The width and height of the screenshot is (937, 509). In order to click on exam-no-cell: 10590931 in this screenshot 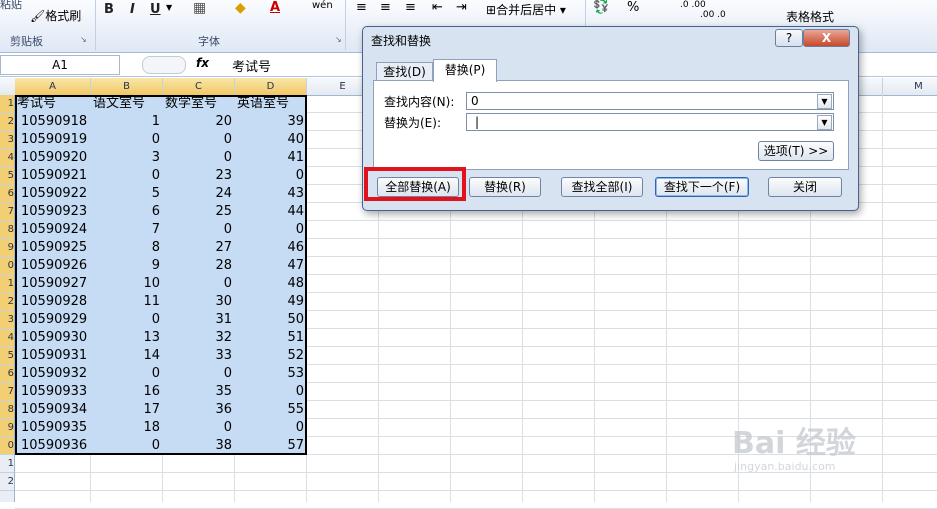, I will do `click(54, 356)`.